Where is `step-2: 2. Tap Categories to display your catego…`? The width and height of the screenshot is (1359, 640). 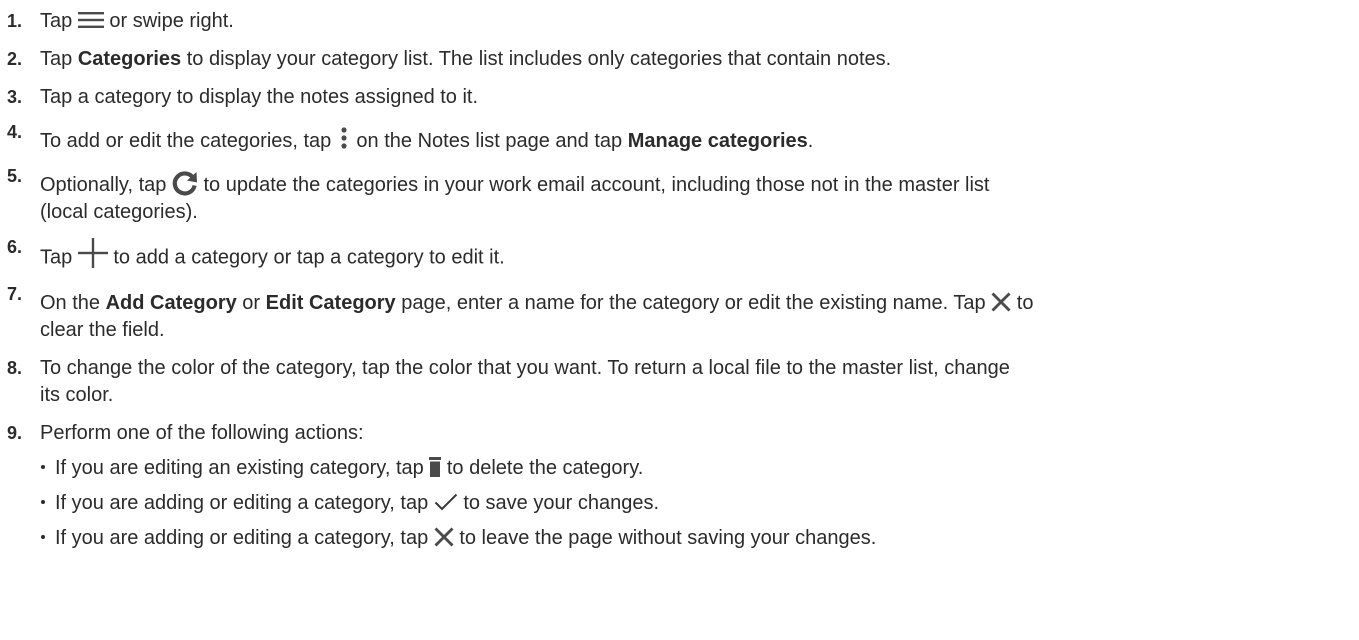
step-2: 2. Tap Categories to display your catego… is located at coordinates (679, 59).